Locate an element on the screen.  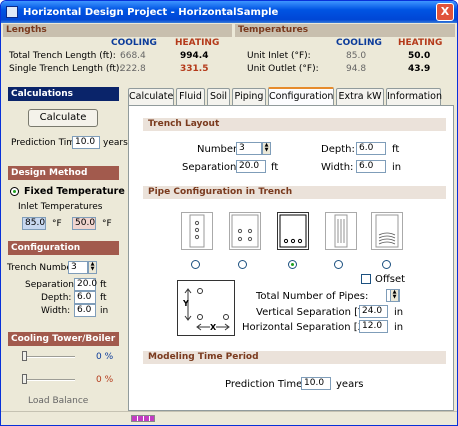
separation-unit-main: ft is located at coordinates (275, 167).